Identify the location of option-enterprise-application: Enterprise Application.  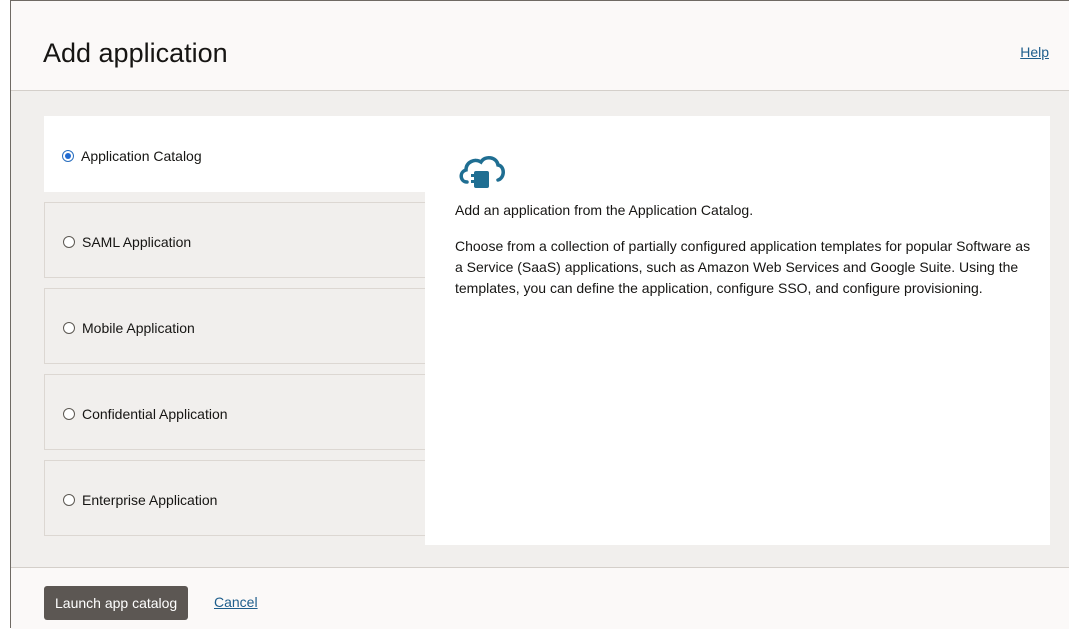
(235, 498).